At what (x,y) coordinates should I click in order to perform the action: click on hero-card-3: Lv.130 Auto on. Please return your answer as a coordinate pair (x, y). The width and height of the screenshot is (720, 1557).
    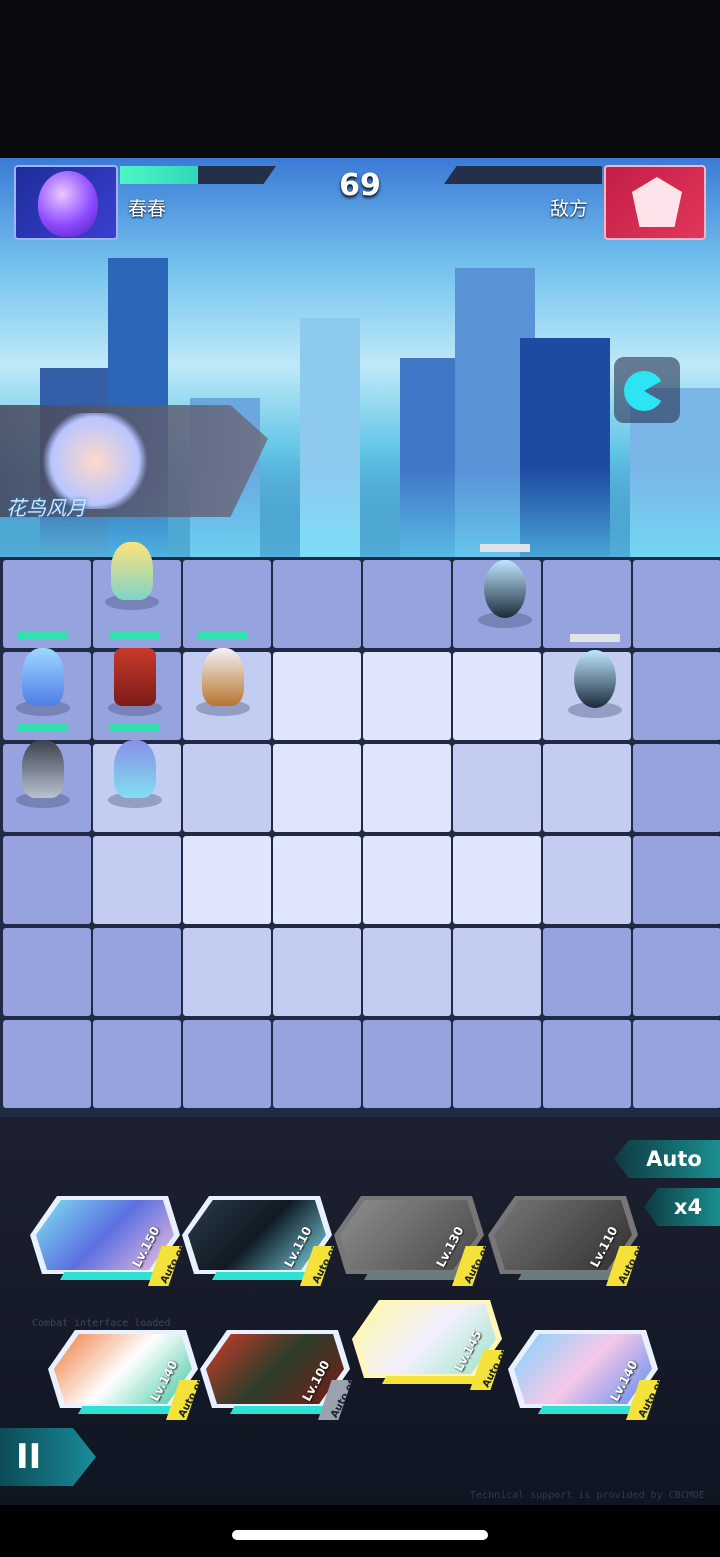
    Looking at the image, I should click on (410, 1242).